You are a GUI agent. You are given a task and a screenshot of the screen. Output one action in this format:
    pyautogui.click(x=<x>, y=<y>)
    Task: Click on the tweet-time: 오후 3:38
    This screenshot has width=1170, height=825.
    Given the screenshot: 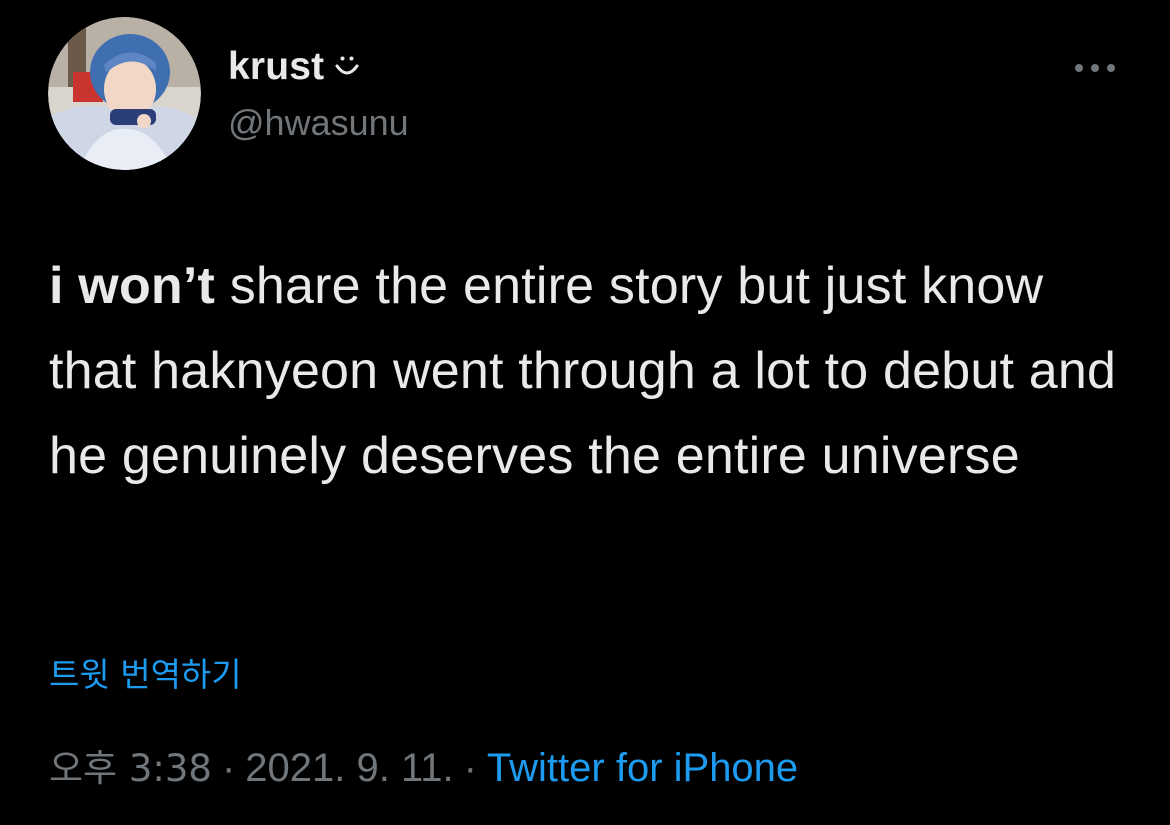 What is the action you would take?
    pyautogui.click(x=130, y=768)
    